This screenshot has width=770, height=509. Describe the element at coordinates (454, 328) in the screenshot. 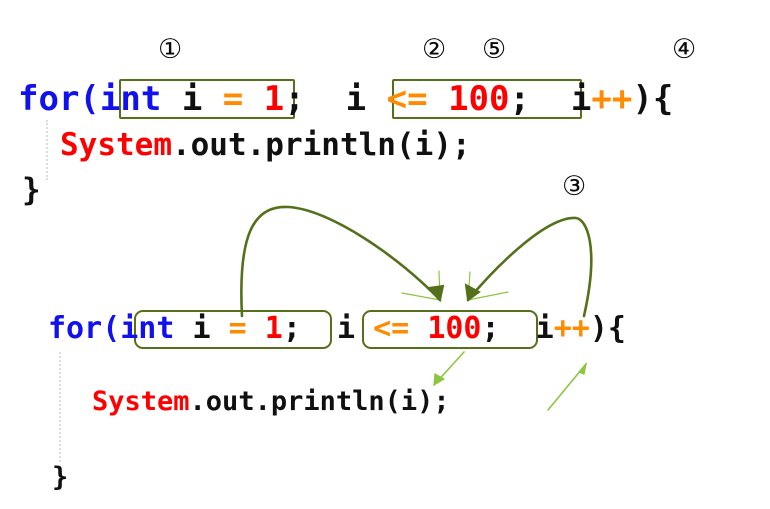

I see `bottom-for-line-token-15: 100` at that location.